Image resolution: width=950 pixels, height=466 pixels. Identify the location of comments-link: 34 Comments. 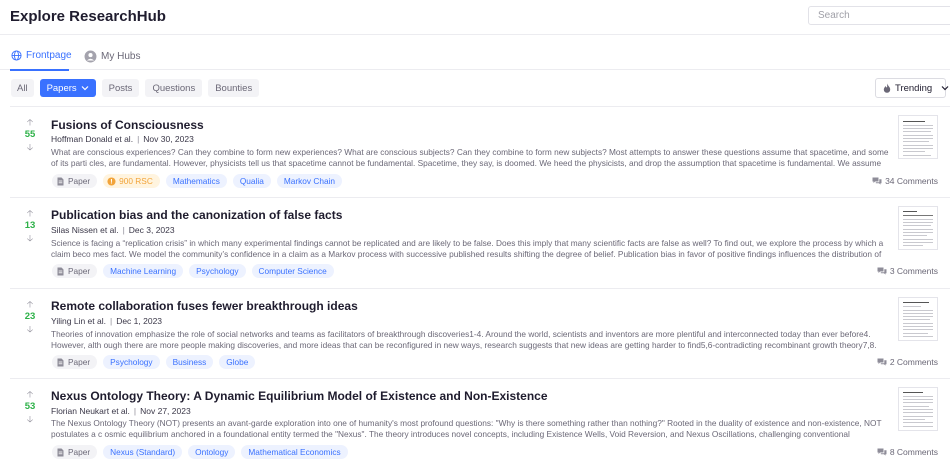
(905, 181).